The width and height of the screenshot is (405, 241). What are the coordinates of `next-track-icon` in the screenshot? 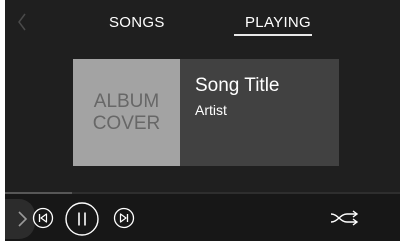 It's located at (124, 218).